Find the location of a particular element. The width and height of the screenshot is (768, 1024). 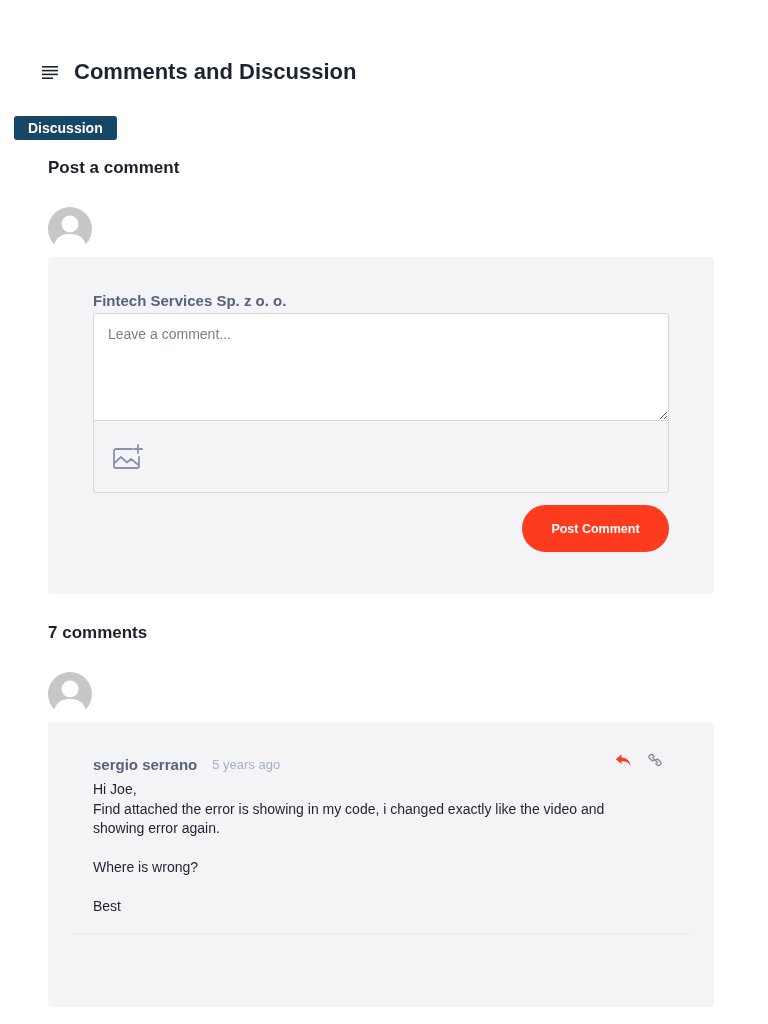

tab: Discussion is located at coordinates (65, 128).